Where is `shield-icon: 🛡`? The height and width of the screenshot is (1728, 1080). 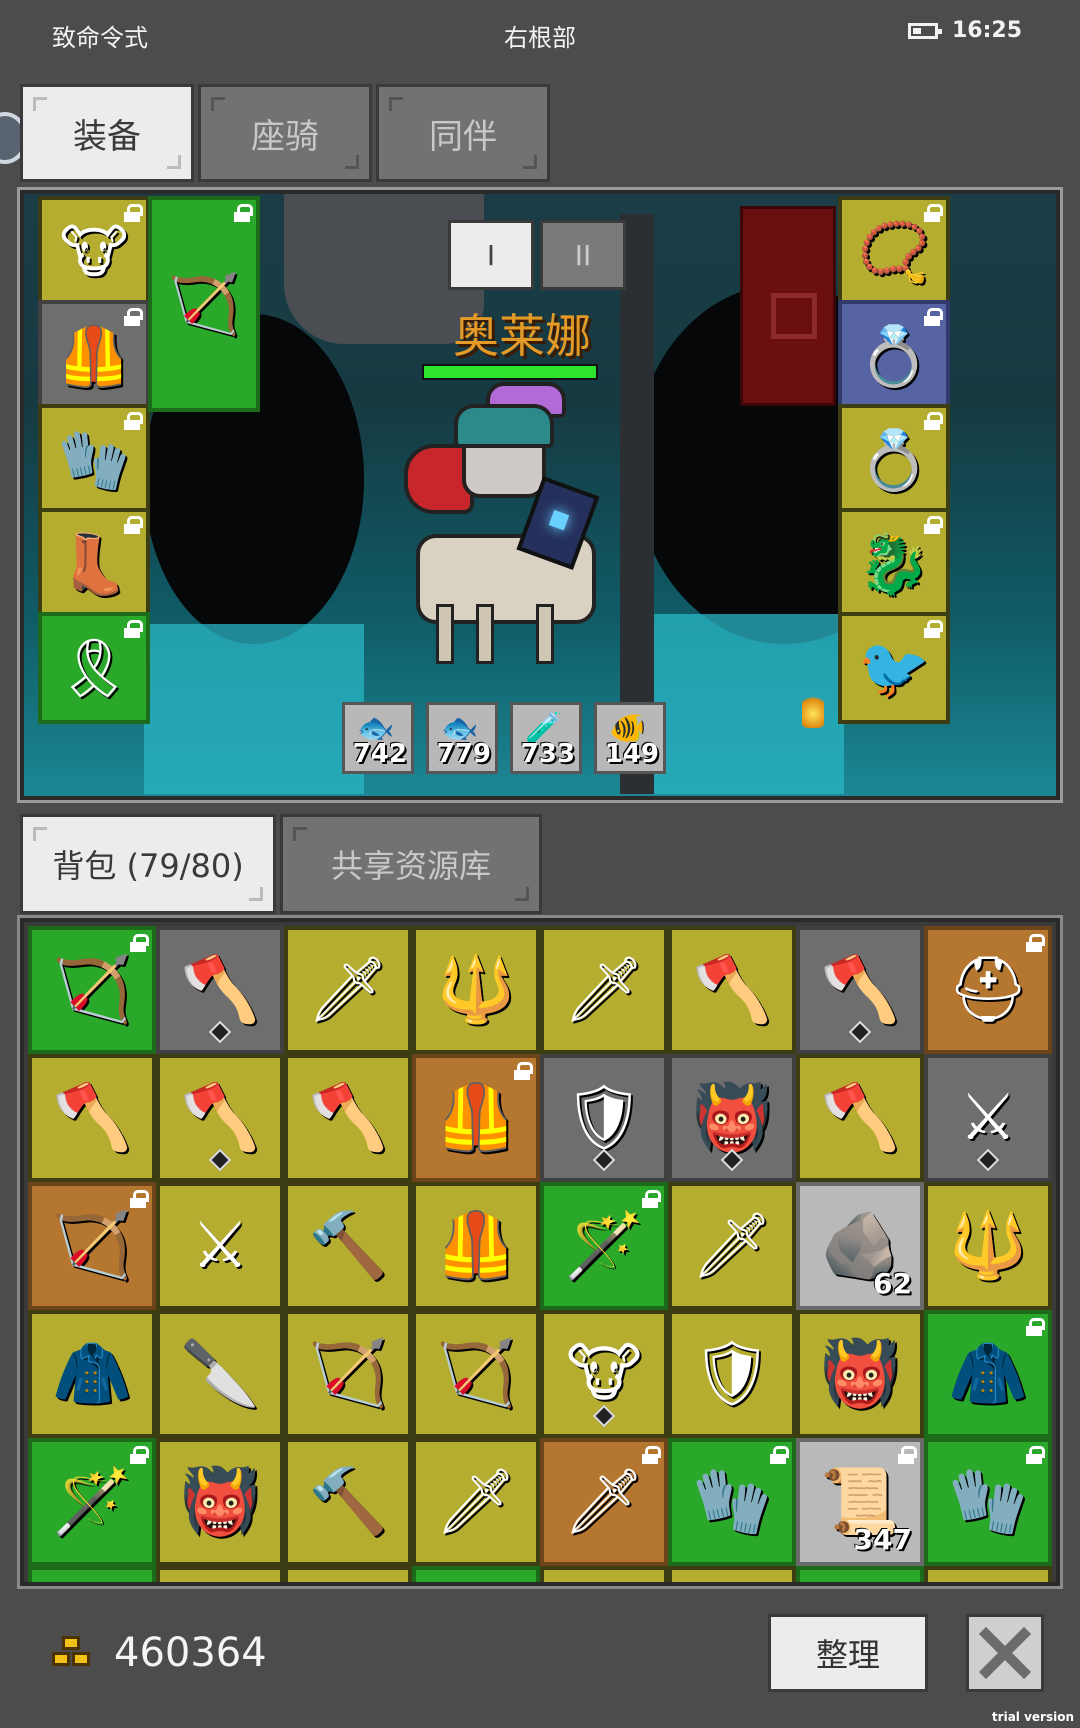
shield-icon: 🛡 is located at coordinates (732, 1374).